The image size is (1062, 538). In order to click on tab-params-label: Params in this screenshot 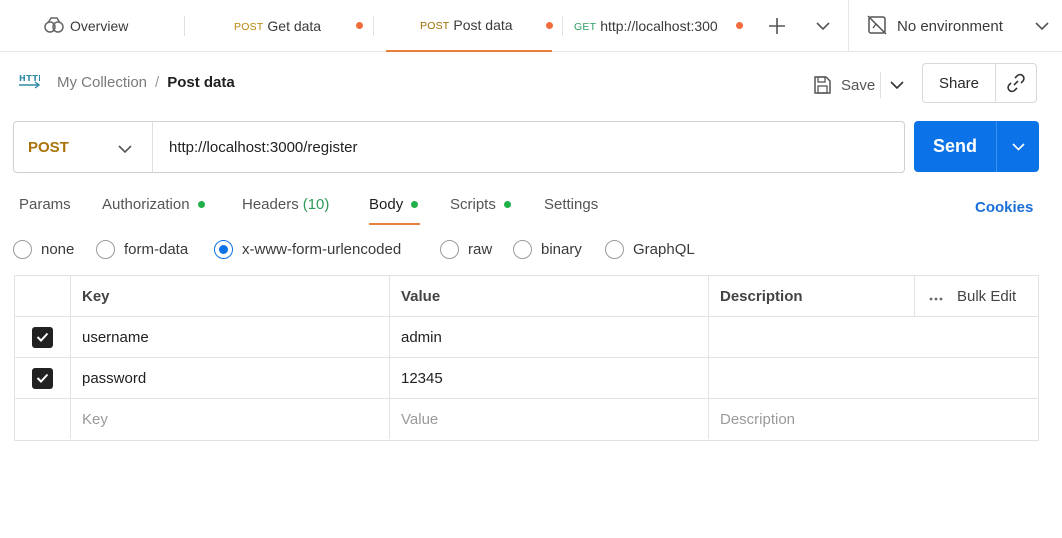, I will do `click(45, 204)`.